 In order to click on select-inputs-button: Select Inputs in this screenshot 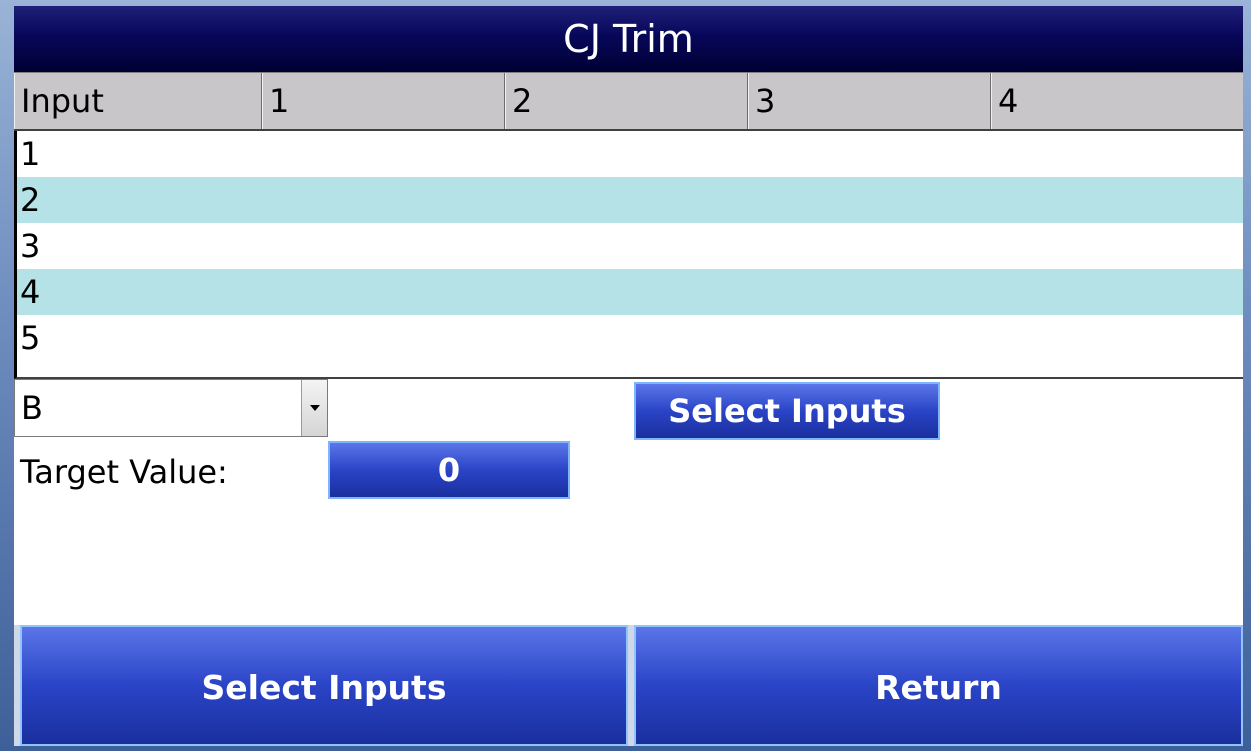, I will do `click(324, 685)`.